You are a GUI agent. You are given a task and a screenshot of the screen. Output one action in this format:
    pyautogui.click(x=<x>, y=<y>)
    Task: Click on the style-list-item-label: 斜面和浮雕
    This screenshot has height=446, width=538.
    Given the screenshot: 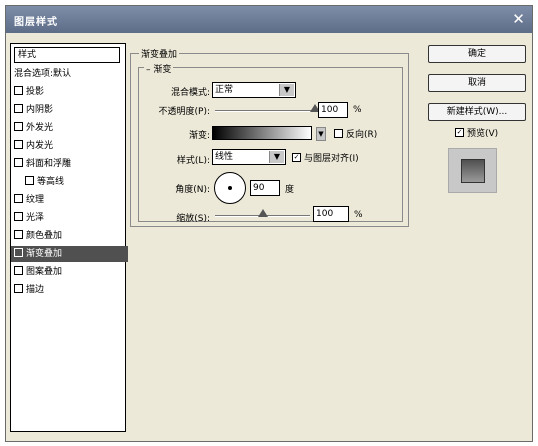 What is the action you would take?
    pyautogui.click(x=49, y=164)
    